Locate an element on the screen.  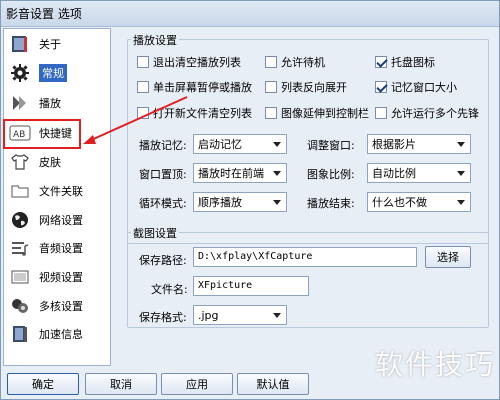
ok-button-label: 确定 is located at coordinates (43, 384).